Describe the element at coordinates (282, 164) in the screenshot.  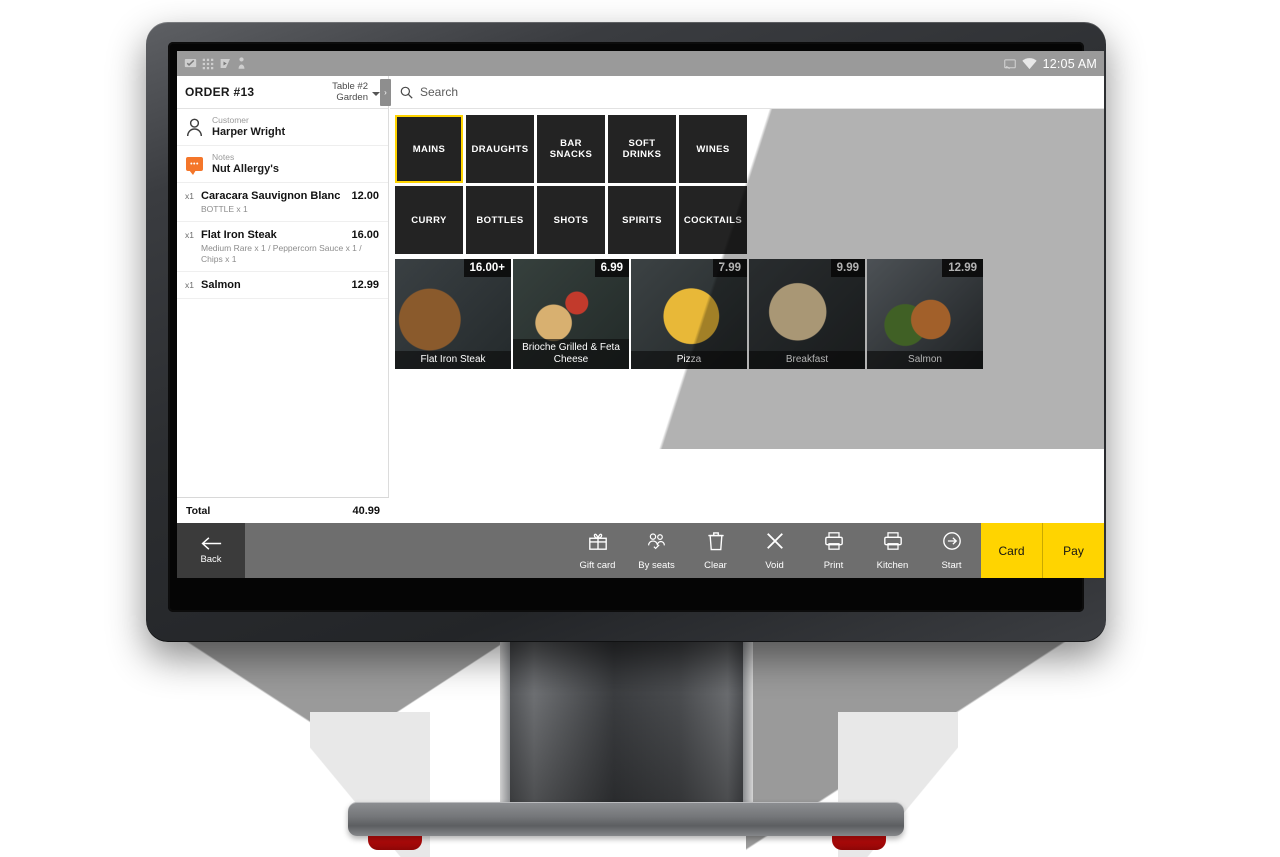
I see `notes-row: ••• Notes Nut Allergy's` at that location.